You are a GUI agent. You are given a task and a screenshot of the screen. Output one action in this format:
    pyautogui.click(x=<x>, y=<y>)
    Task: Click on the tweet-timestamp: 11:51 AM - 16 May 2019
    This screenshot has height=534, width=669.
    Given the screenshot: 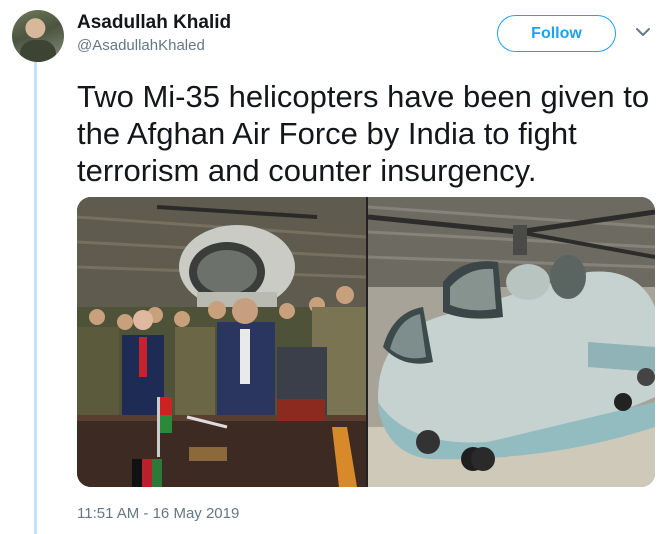 What is the action you would take?
    pyautogui.click(x=158, y=513)
    